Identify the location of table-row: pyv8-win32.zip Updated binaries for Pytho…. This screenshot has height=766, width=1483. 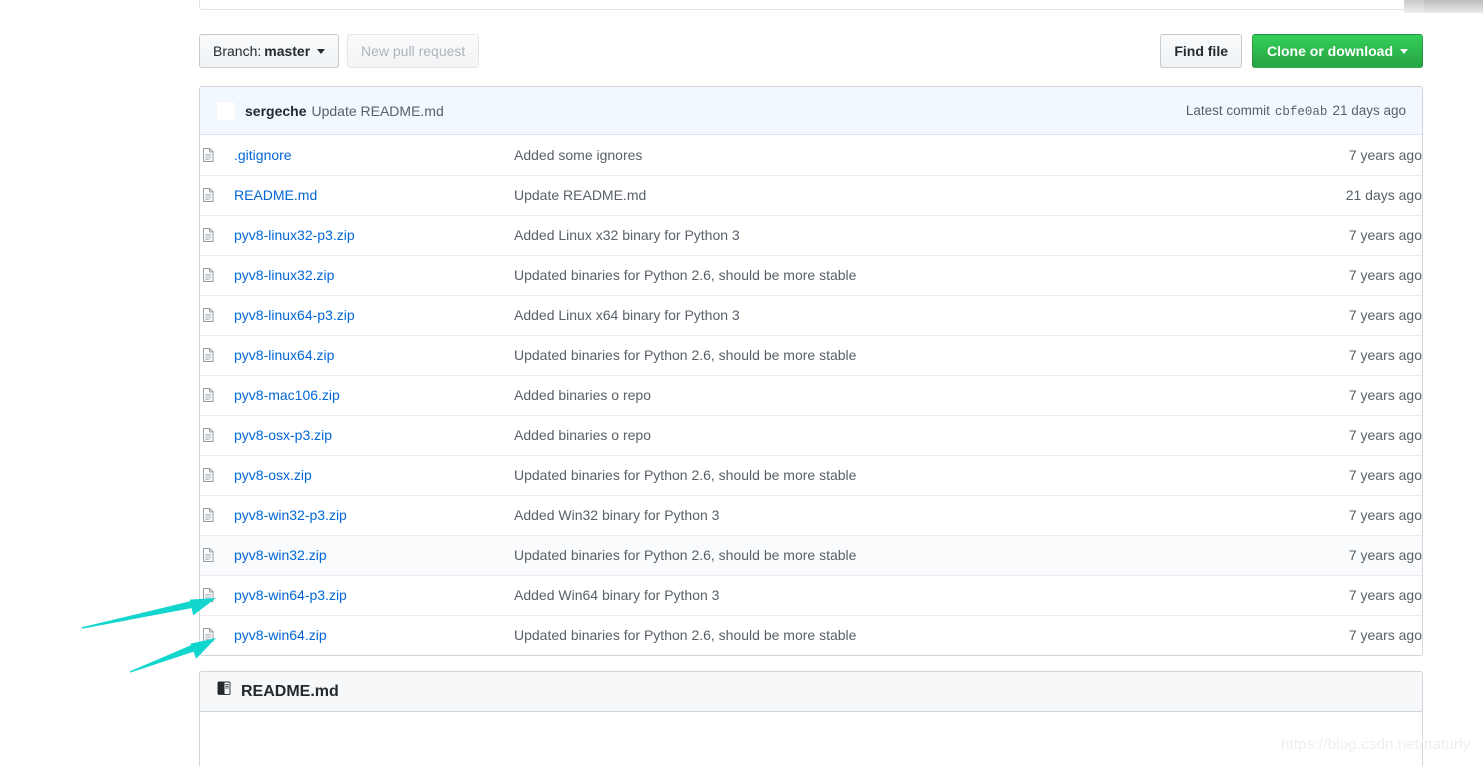
(811, 555).